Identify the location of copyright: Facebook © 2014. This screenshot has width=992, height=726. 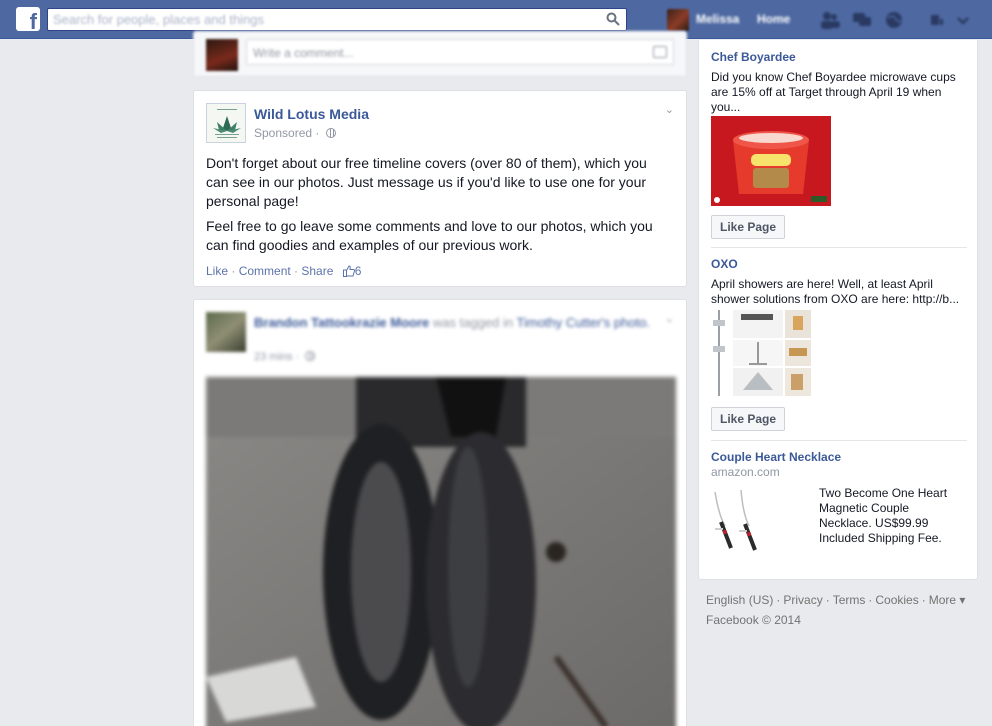
(753, 620).